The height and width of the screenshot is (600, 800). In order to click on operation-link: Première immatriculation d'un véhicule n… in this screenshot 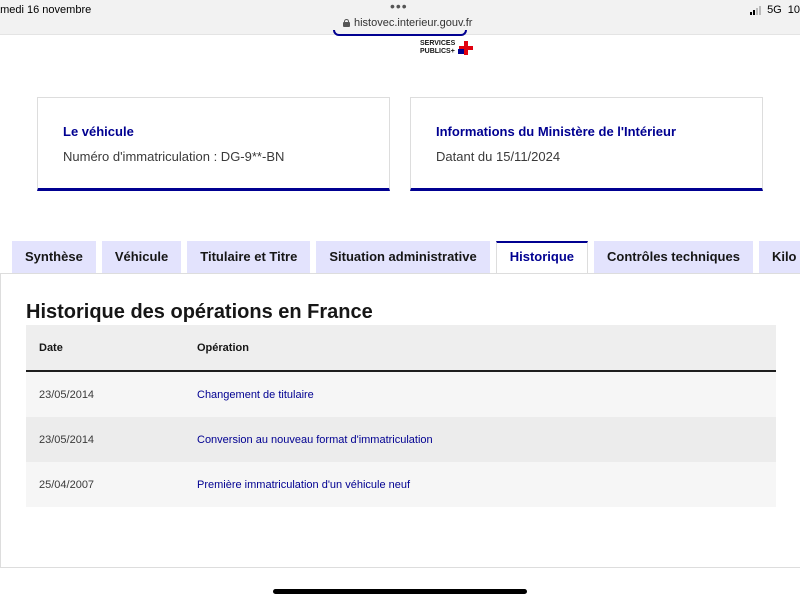, I will do `click(303, 485)`.